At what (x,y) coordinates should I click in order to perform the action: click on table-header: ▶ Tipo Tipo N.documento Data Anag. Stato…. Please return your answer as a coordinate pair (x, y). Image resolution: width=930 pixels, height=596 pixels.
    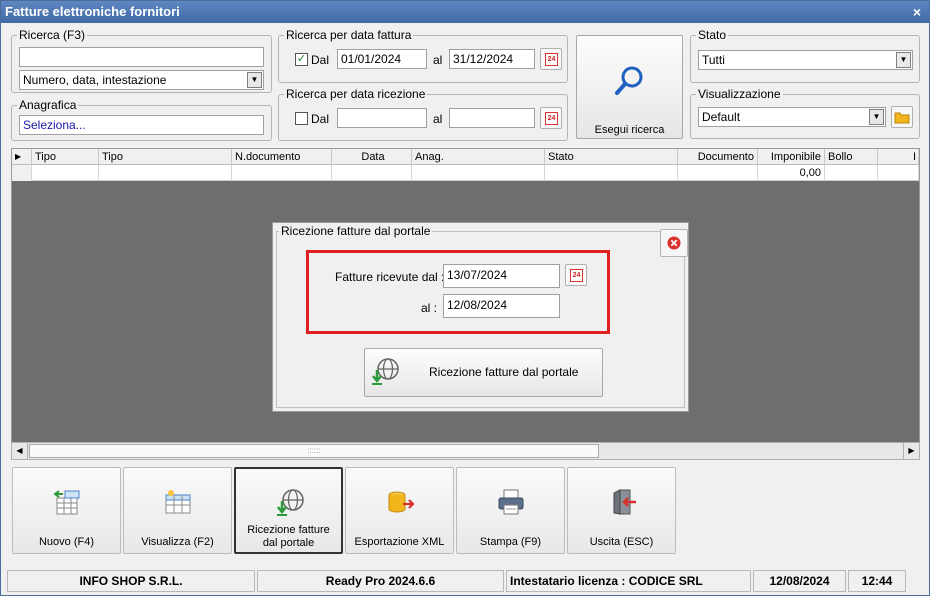
    Looking at the image, I should click on (465, 157).